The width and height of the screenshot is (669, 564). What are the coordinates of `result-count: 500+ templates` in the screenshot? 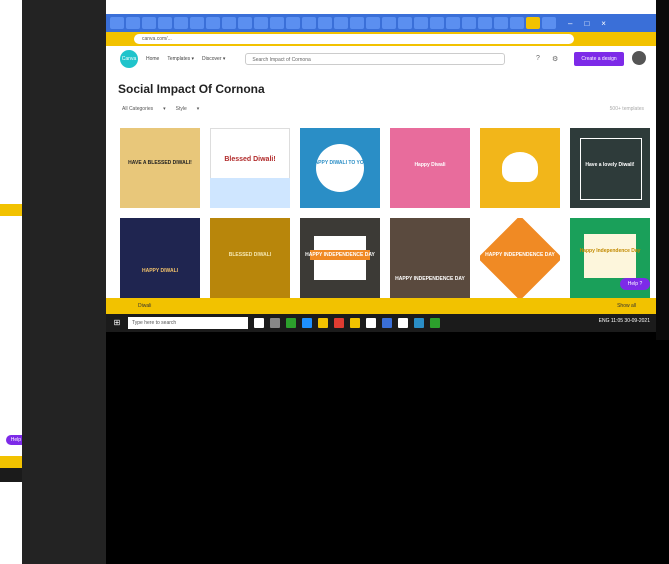 It's located at (626, 109).